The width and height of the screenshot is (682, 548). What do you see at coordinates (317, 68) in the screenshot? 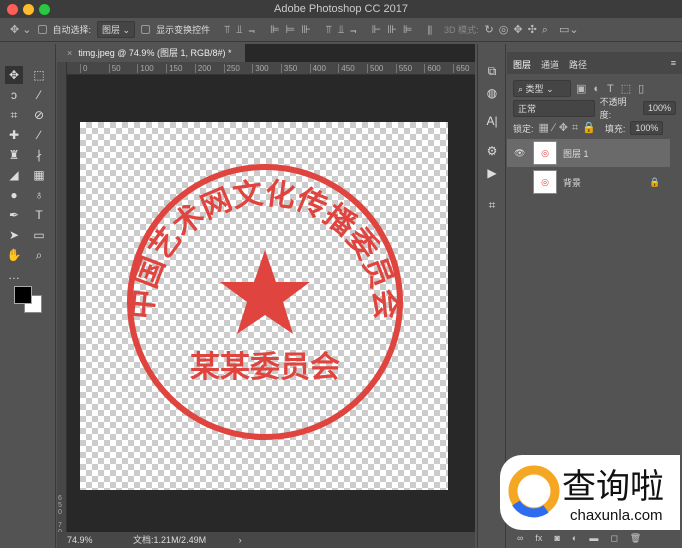
I see `ruler-tick: 400` at bounding box center [317, 68].